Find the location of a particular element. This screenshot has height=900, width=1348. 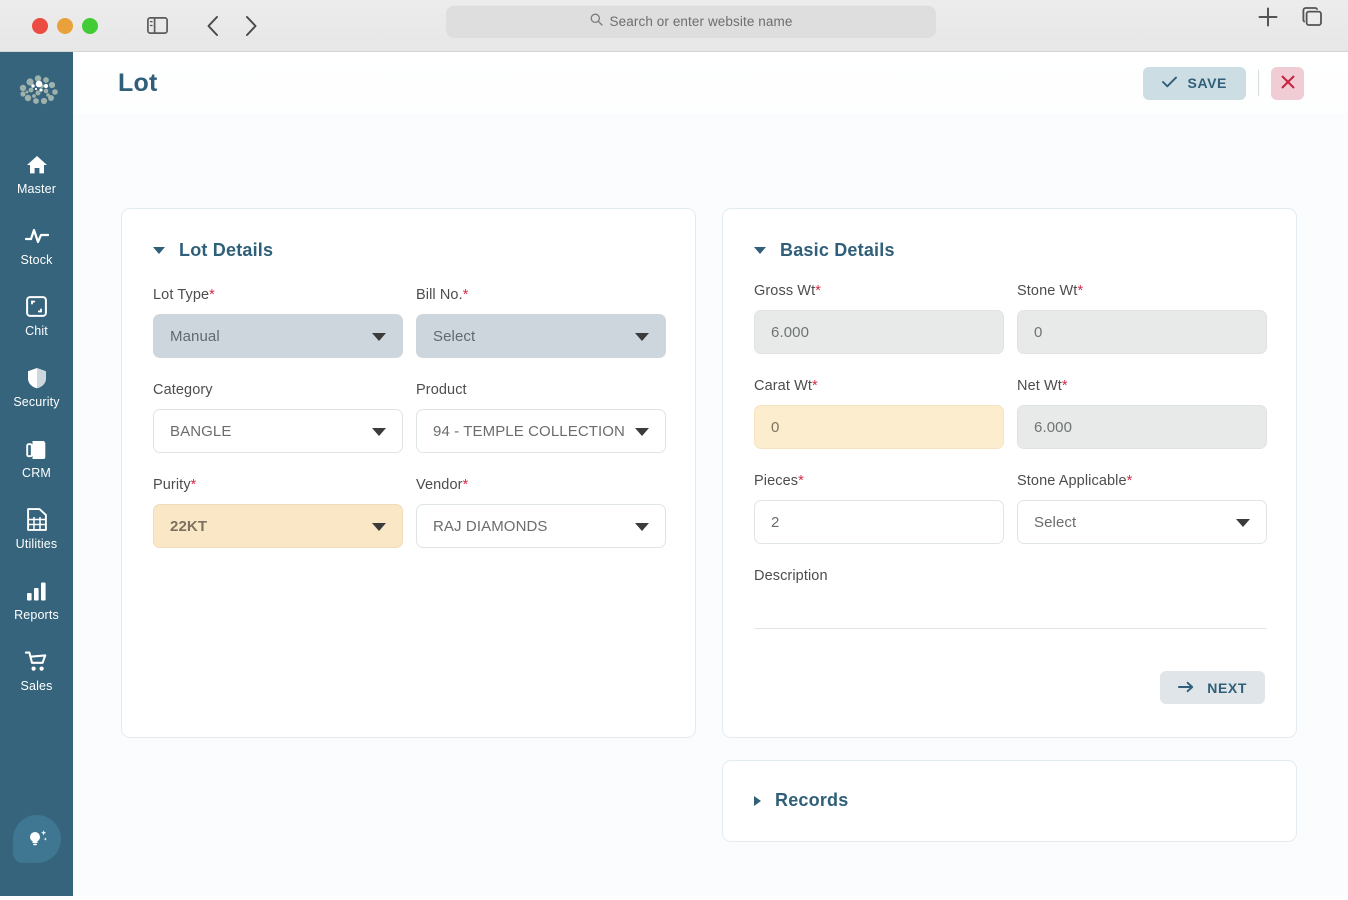

pieces-input: 2 is located at coordinates (879, 522).